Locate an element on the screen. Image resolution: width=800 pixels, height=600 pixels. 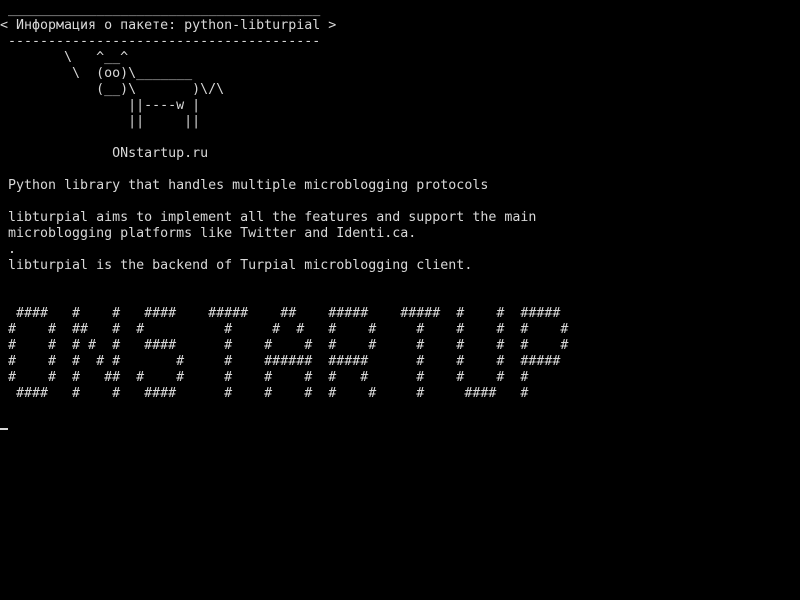
banner-line-2: # # ## # # # # # # # # # # # # is located at coordinates (284, 329).